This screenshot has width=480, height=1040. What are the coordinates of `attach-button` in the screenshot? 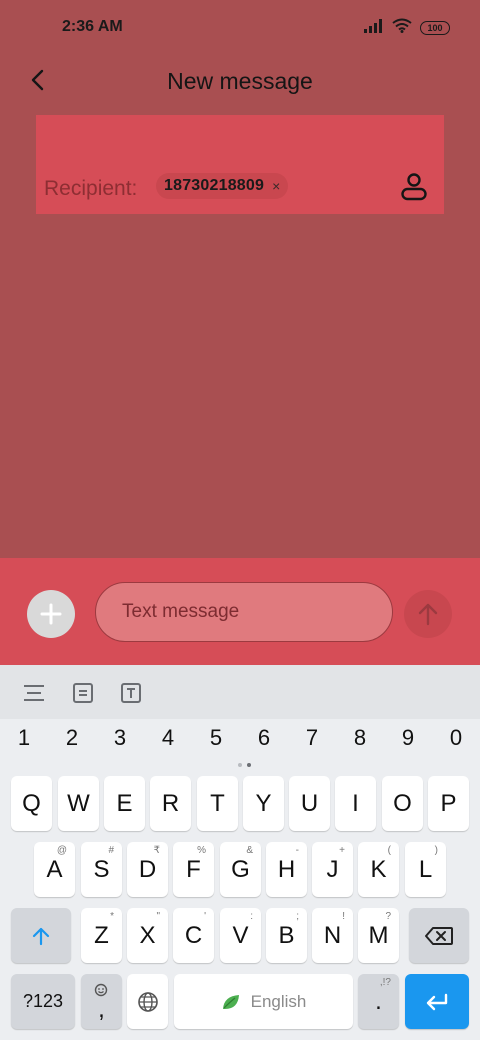 It's located at (51, 614).